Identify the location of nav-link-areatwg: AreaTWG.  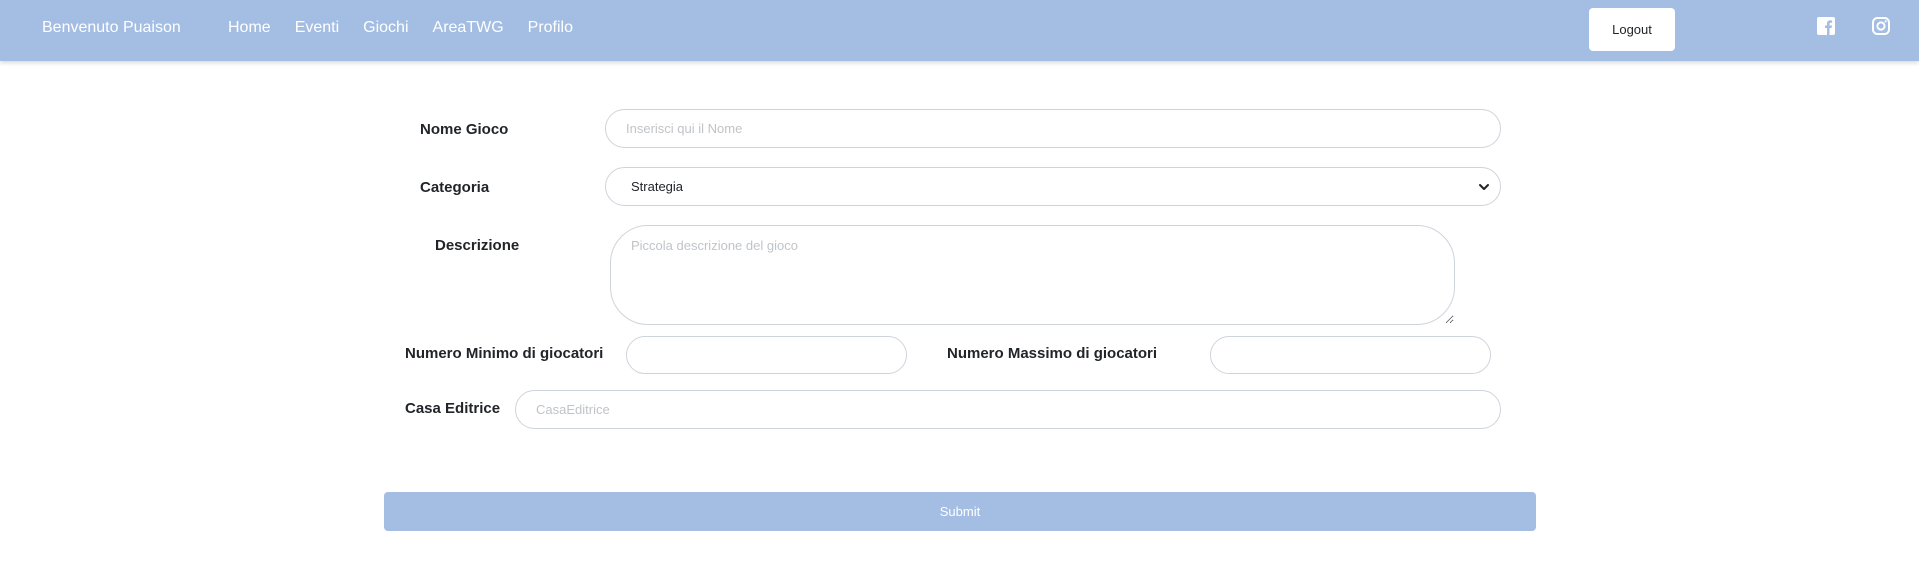
(468, 28).